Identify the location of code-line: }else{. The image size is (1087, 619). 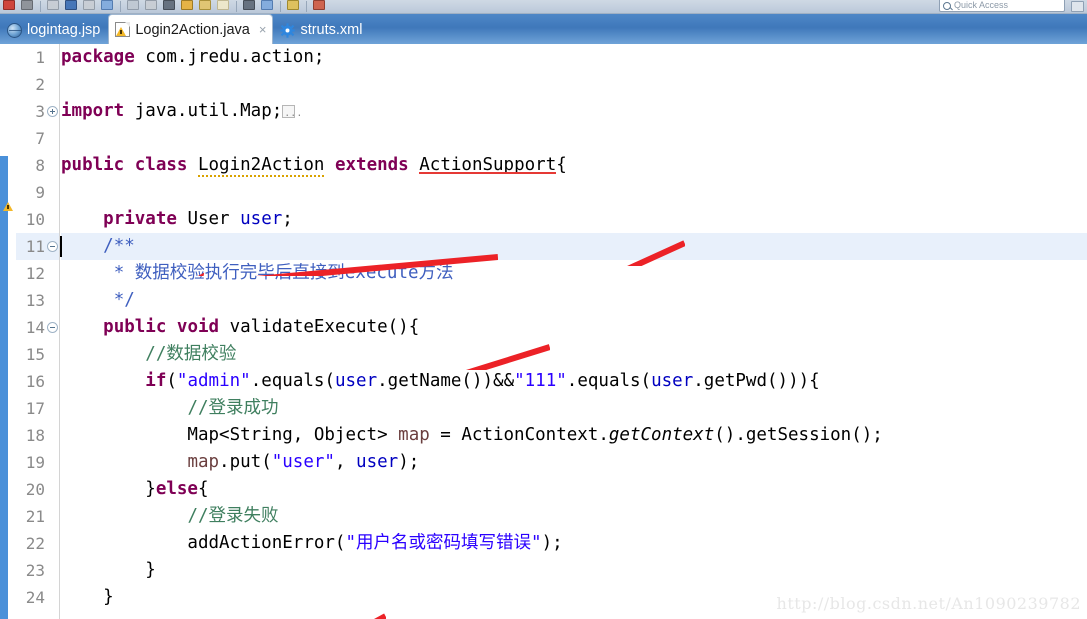
(574, 489).